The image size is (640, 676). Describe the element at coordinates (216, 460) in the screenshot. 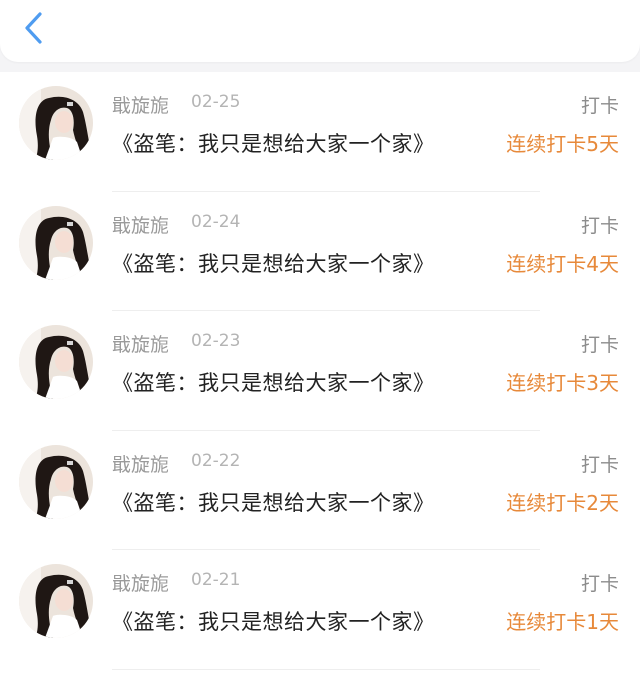

I see `checkin-date: 02-22` at that location.